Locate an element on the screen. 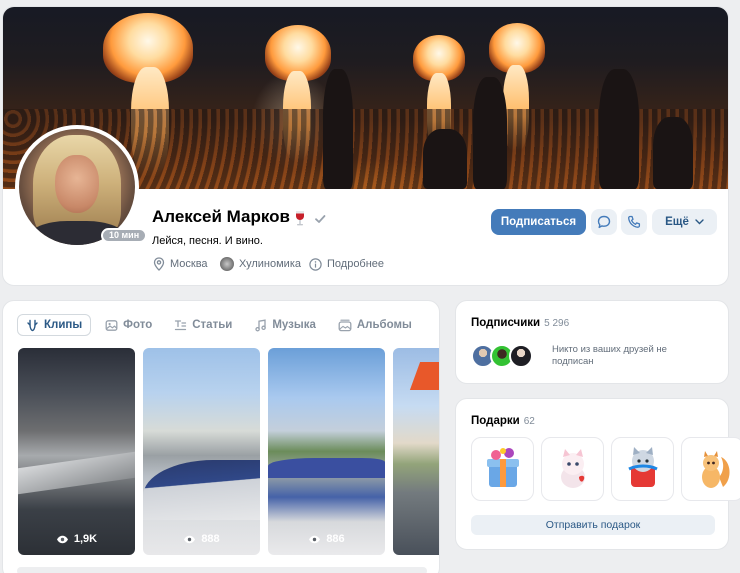  tab-articles-label: Статьи is located at coordinates (212, 325).